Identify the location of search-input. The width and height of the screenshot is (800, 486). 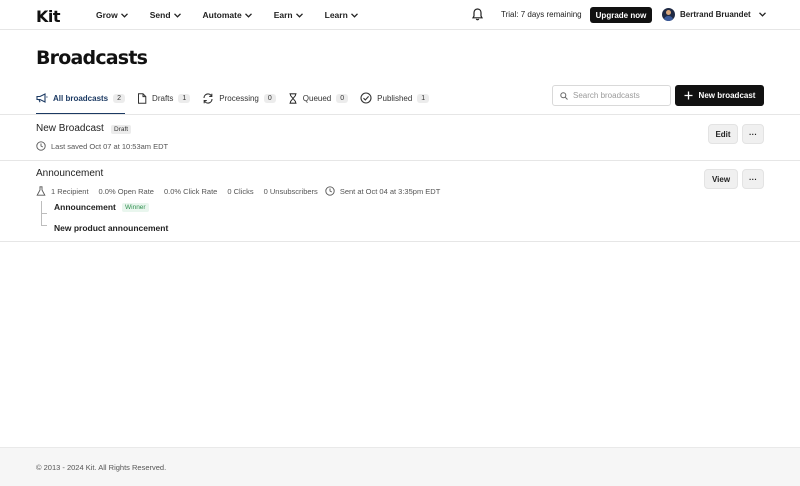
(618, 95).